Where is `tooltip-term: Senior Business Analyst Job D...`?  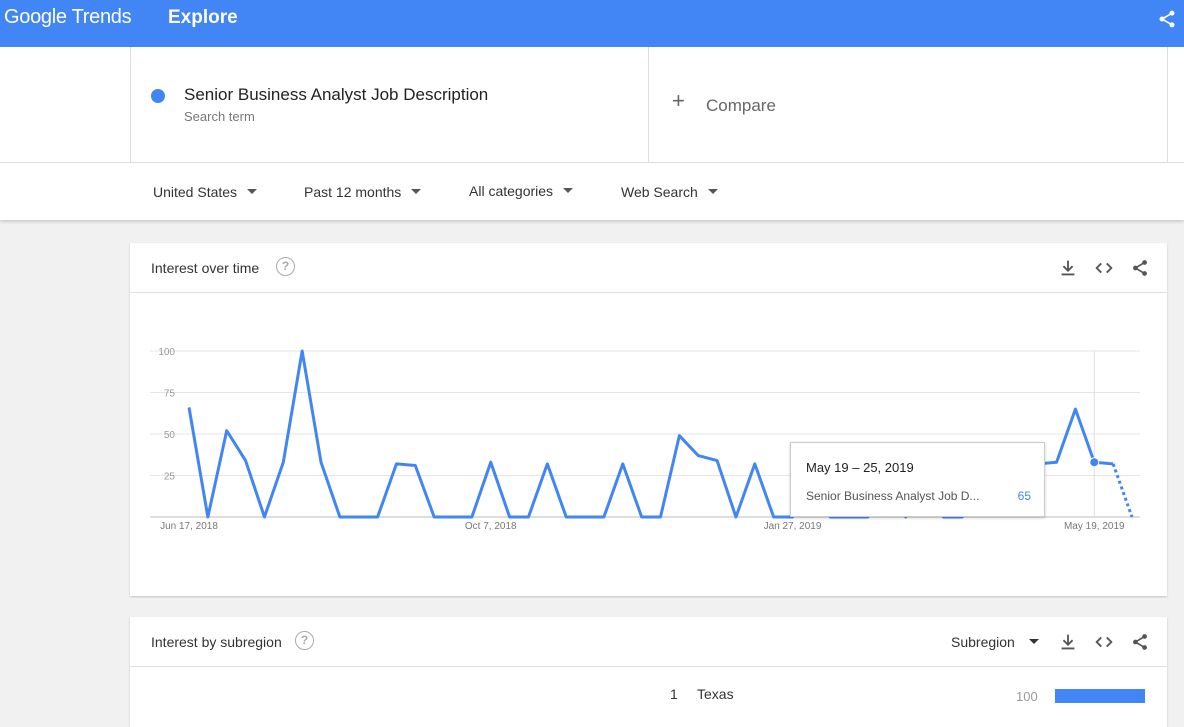 tooltip-term: Senior Business Analyst Job D... is located at coordinates (892, 496).